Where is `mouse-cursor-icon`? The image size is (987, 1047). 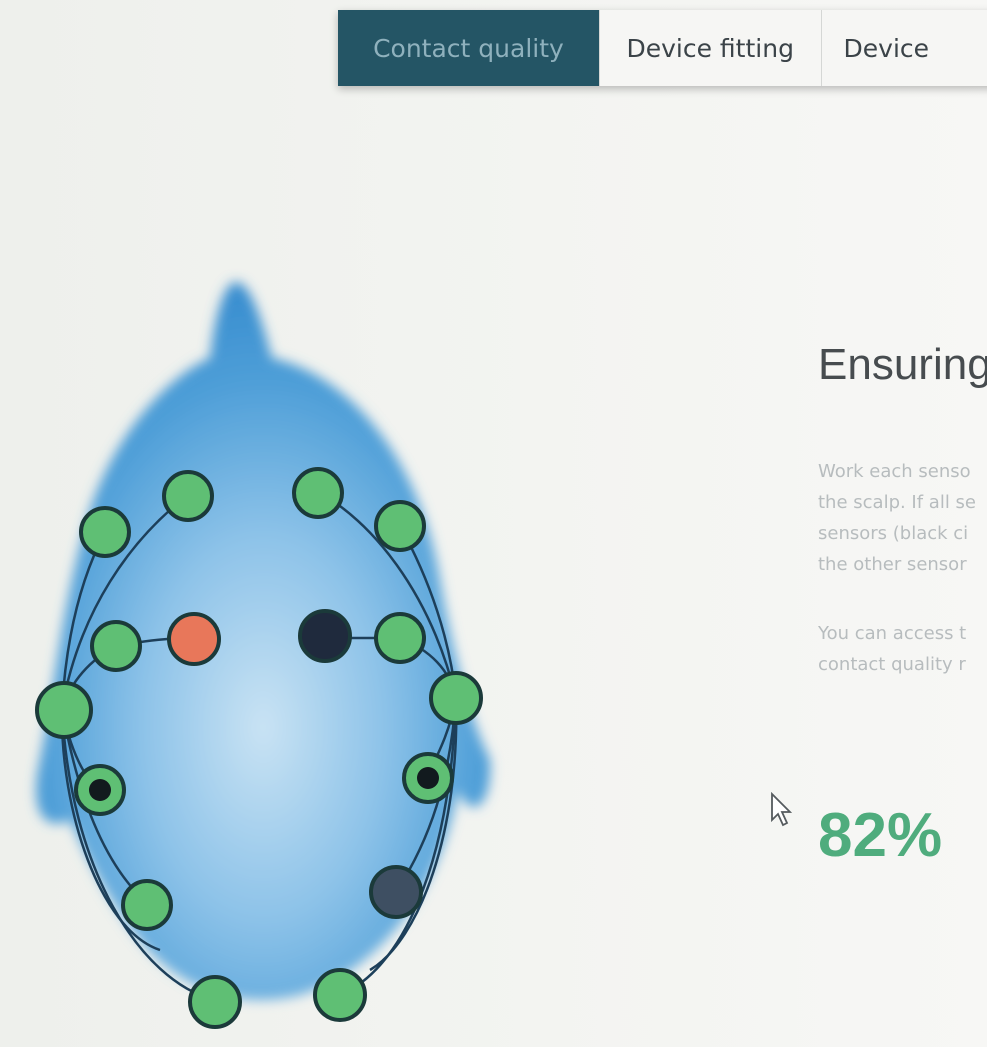 mouse-cursor-icon is located at coordinates (781, 811).